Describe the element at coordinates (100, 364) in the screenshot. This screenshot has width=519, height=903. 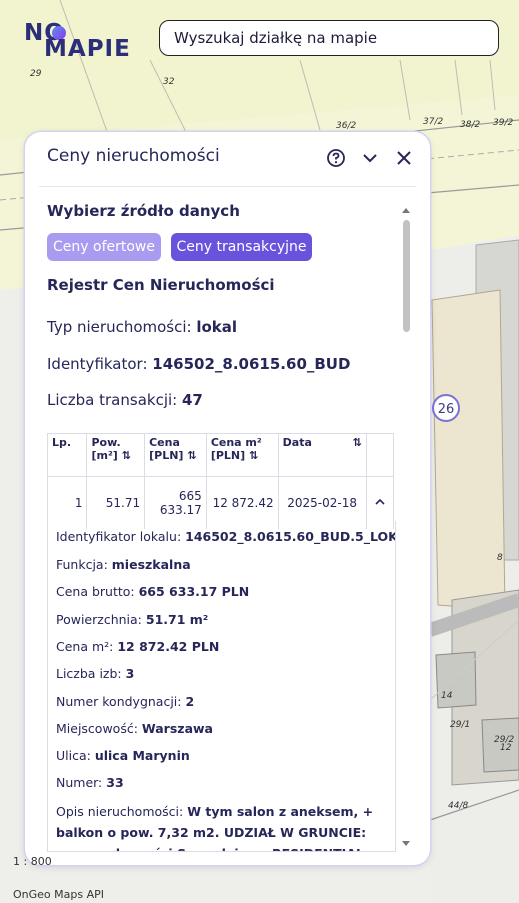
I see `identifier-label: Identyfikator:` at that location.